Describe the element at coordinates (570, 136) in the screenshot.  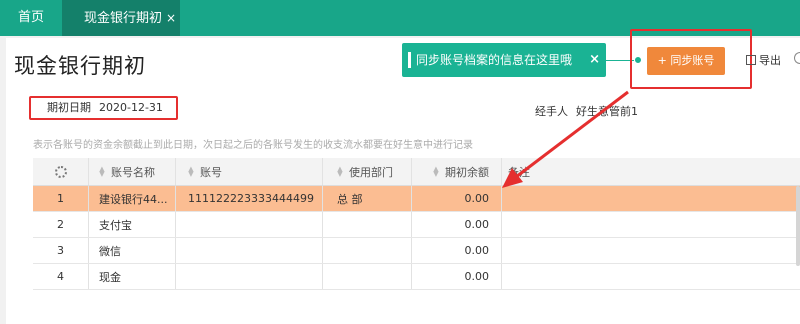
I see `arrow-shaft` at that location.